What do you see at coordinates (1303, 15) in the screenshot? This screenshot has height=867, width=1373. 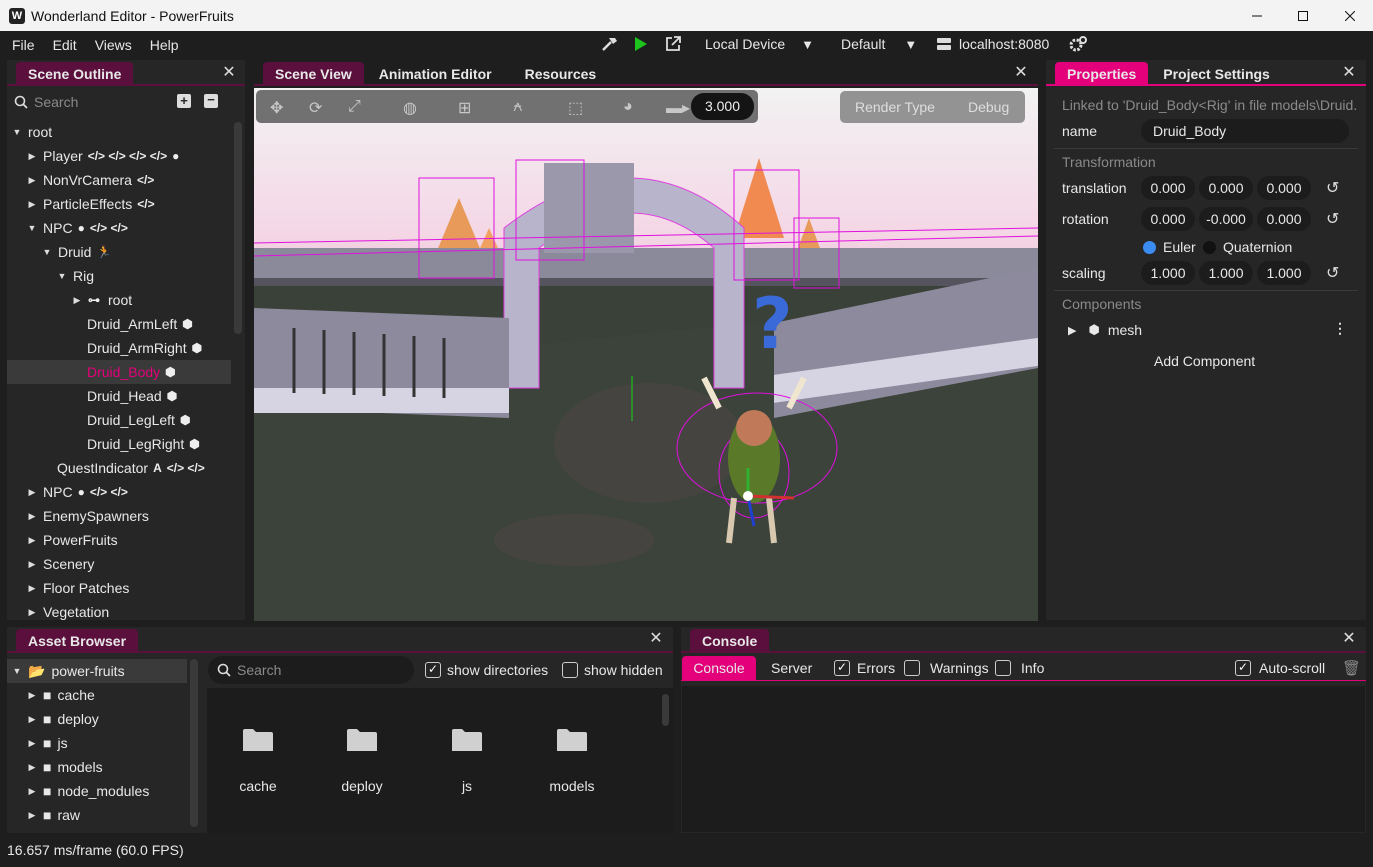 I see `maximize-button` at bounding box center [1303, 15].